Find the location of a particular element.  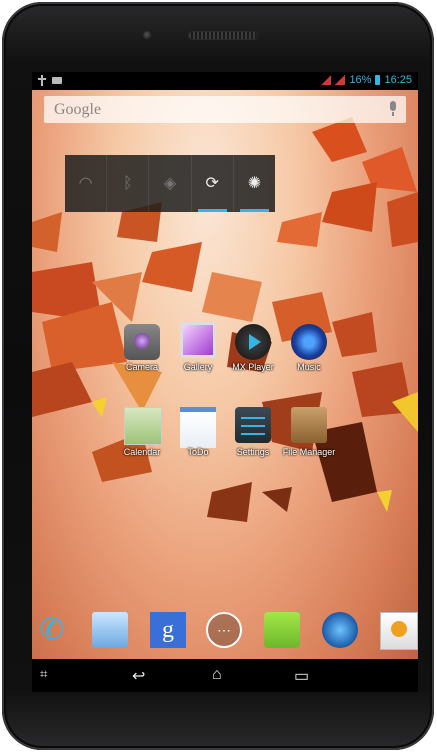

google-search-icon: g is located at coordinates (168, 630).